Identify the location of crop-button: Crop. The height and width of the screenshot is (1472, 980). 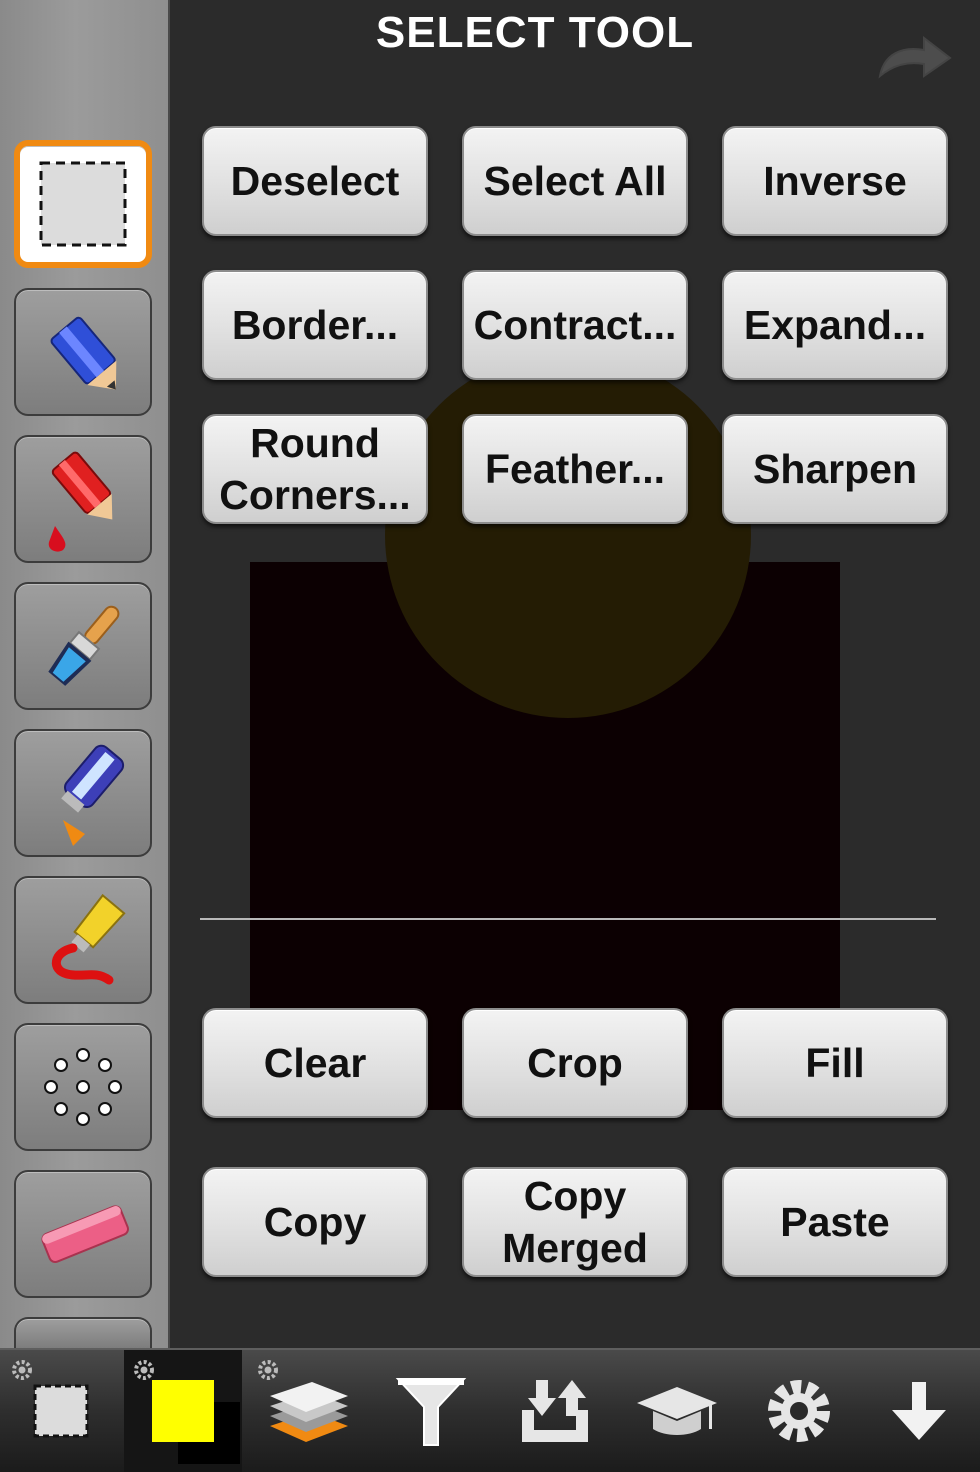
(575, 1063).